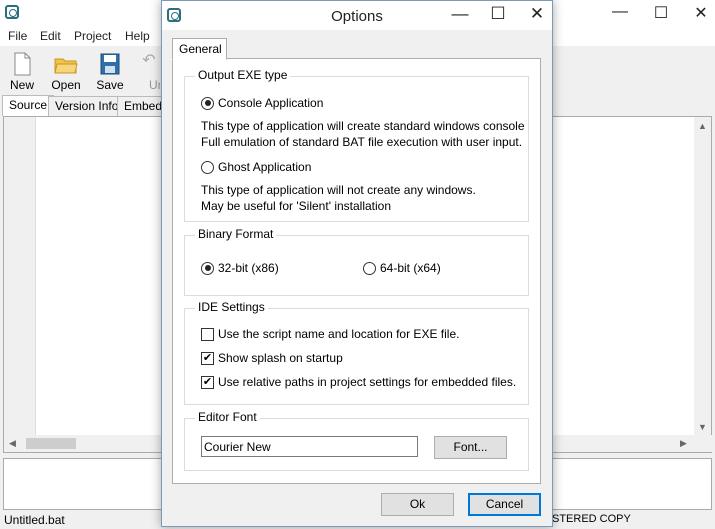  Describe the element at coordinates (87, 106) in the screenshot. I see `tab-version-info: Version Info` at that location.